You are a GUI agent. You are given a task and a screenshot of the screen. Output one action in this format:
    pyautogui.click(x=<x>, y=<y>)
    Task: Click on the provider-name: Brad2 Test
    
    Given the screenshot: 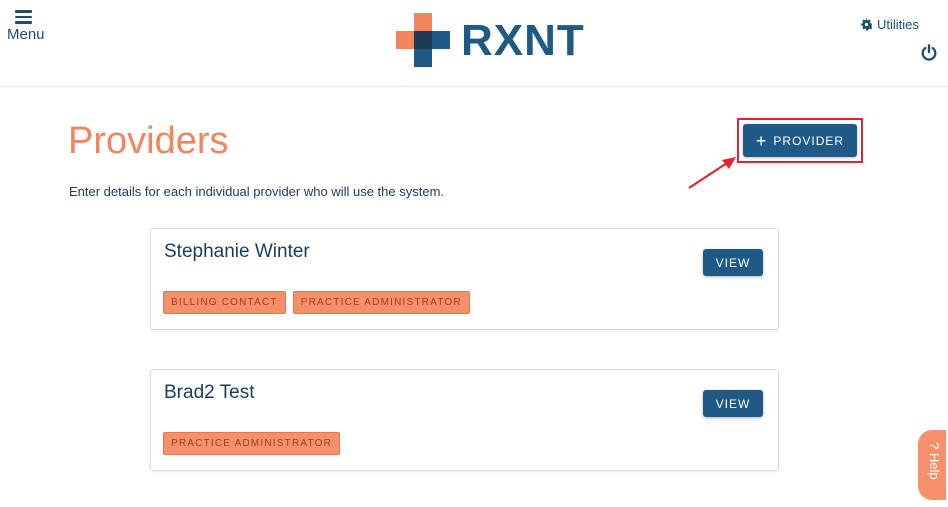 What is the action you would take?
    pyautogui.click(x=209, y=392)
    